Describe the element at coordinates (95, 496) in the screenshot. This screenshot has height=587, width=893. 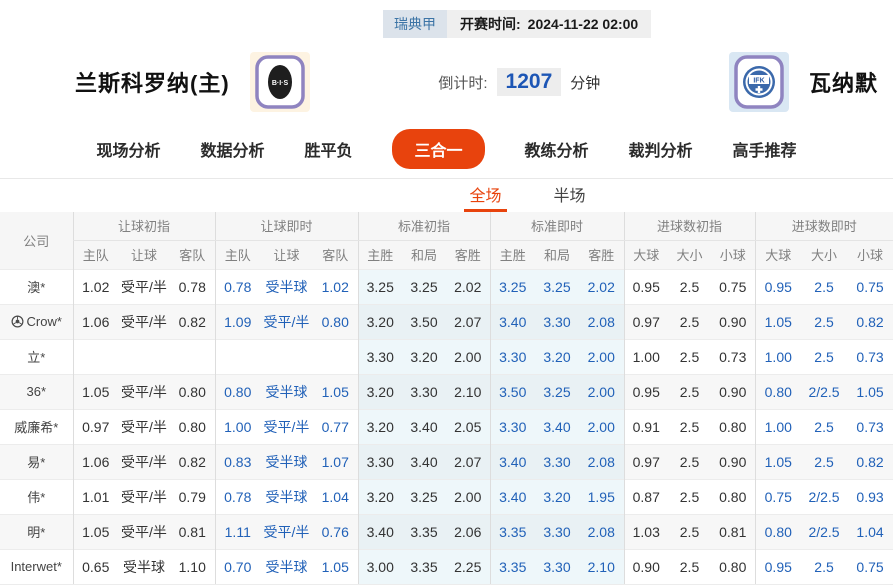
I see `odds-cell-handicap_initial: 1.01` at that location.